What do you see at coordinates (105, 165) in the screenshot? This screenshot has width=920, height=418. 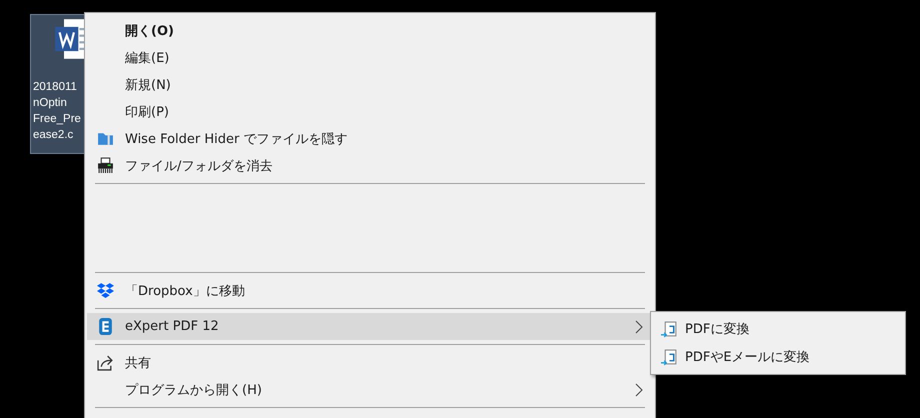 I see `shredder-icon` at bounding box center [105, 165].